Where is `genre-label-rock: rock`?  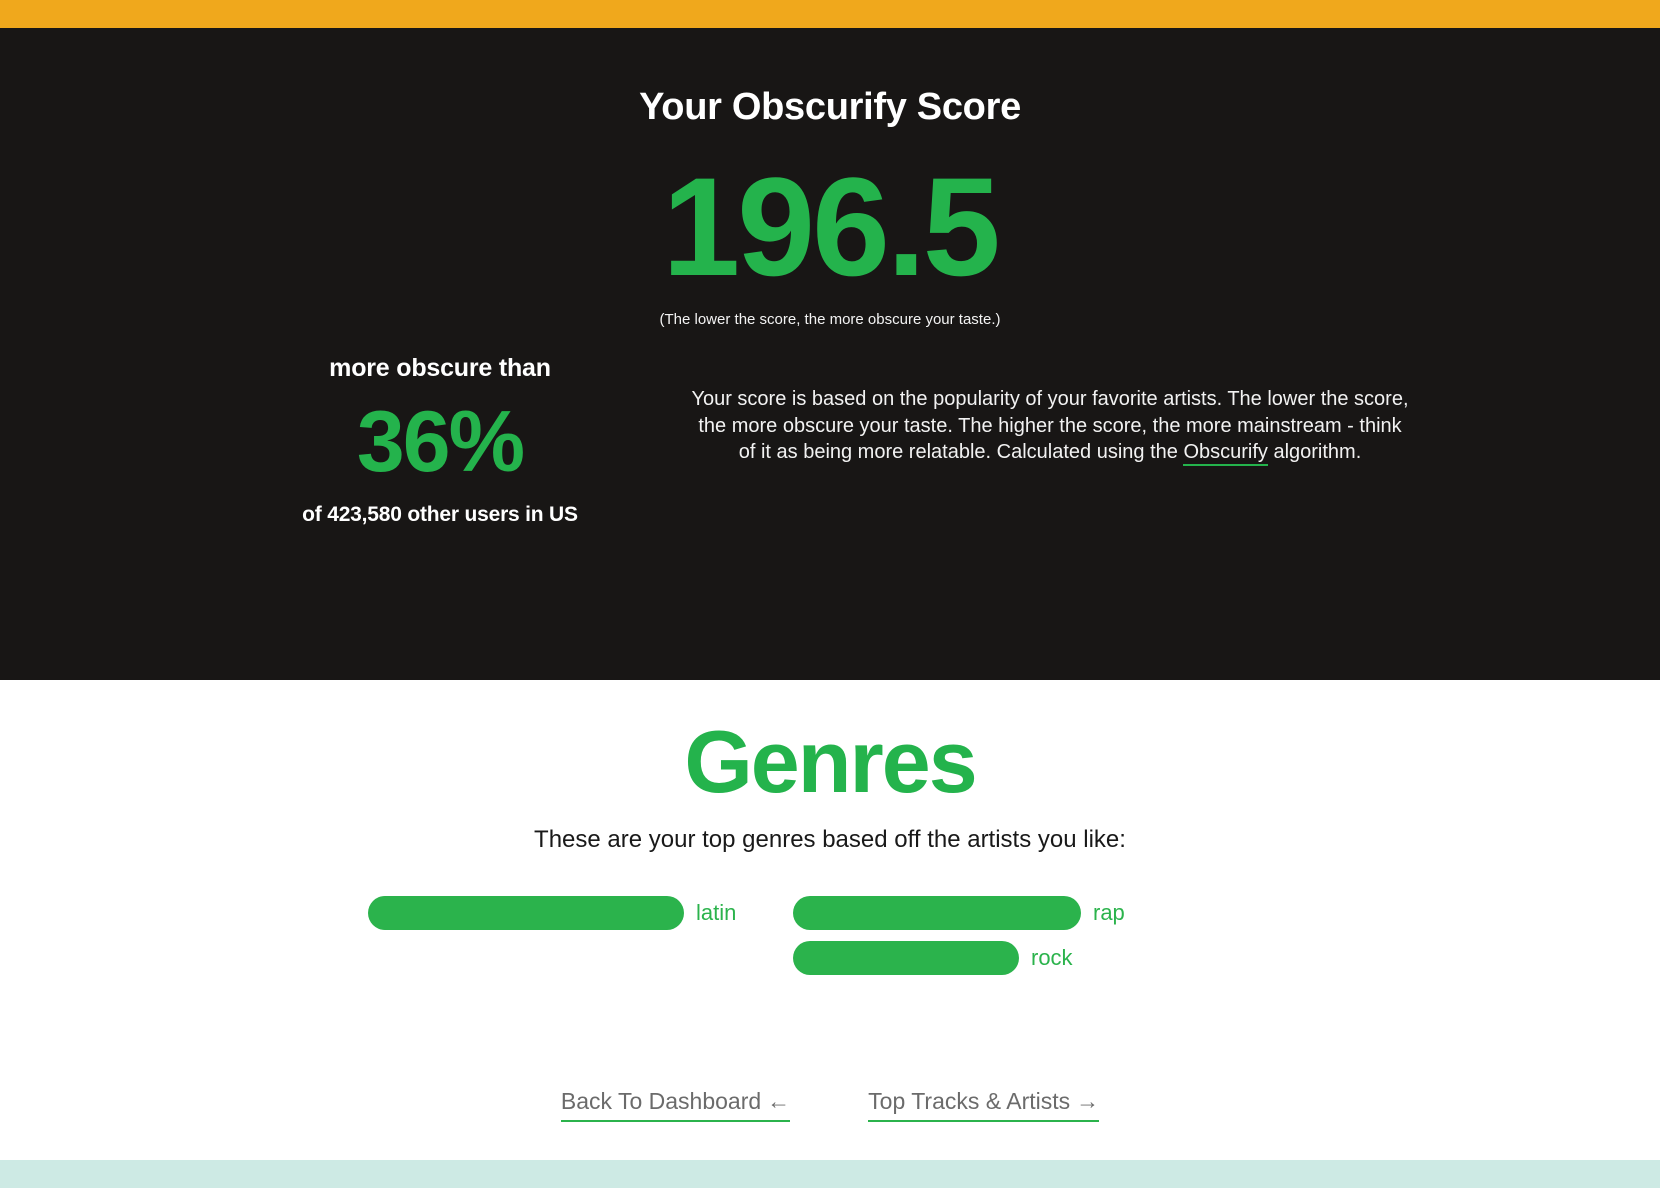 genre-label-rock: rock is located at coordinates (1052, 957).